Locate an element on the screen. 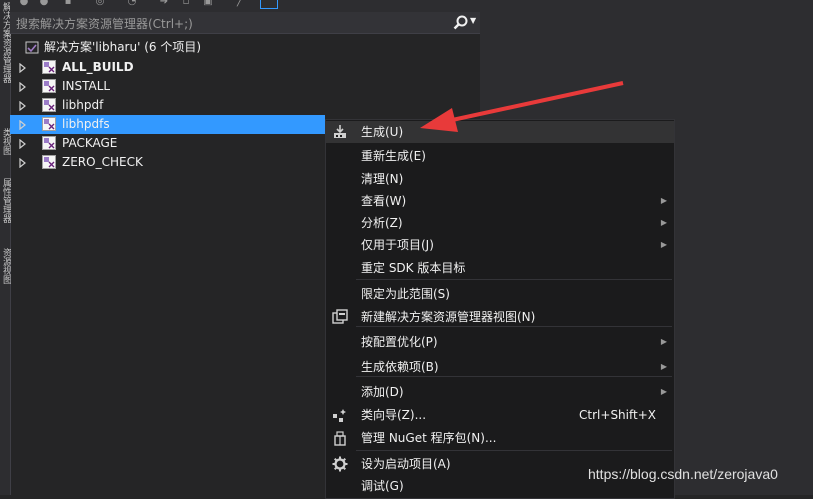  class-wizard-icon is located at coordinates (339, 415).